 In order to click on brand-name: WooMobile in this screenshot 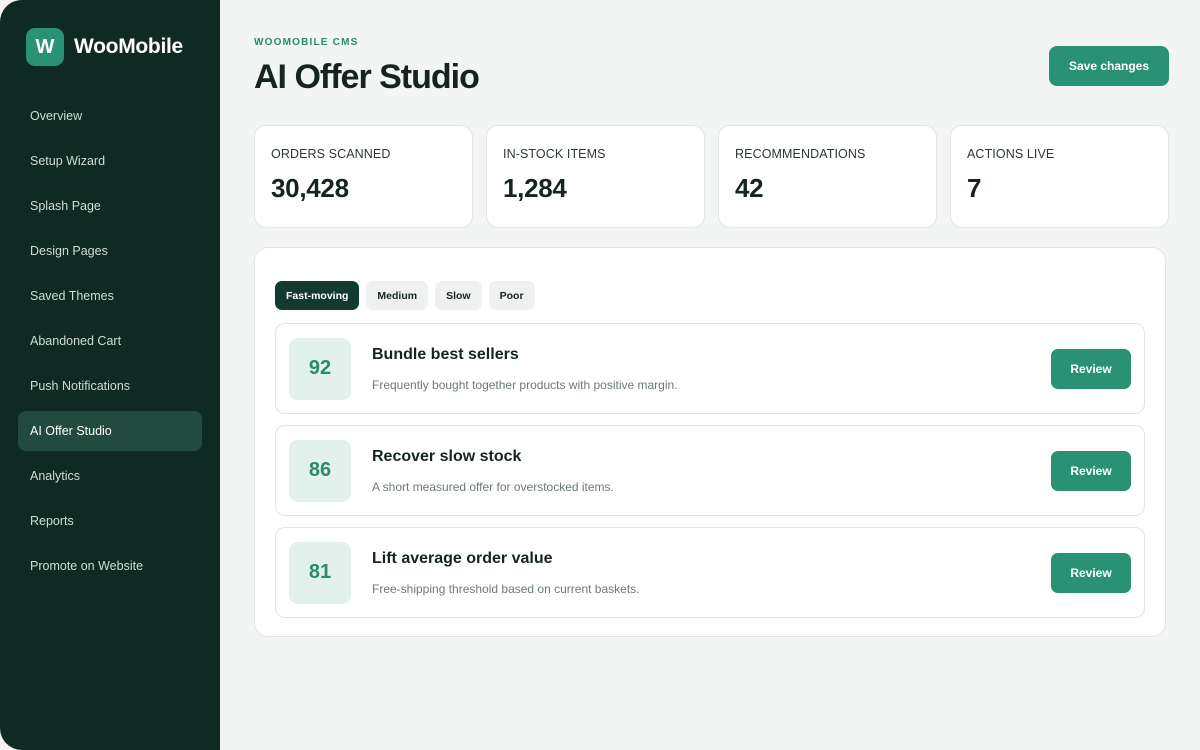, I will do `click(128, 46)`.